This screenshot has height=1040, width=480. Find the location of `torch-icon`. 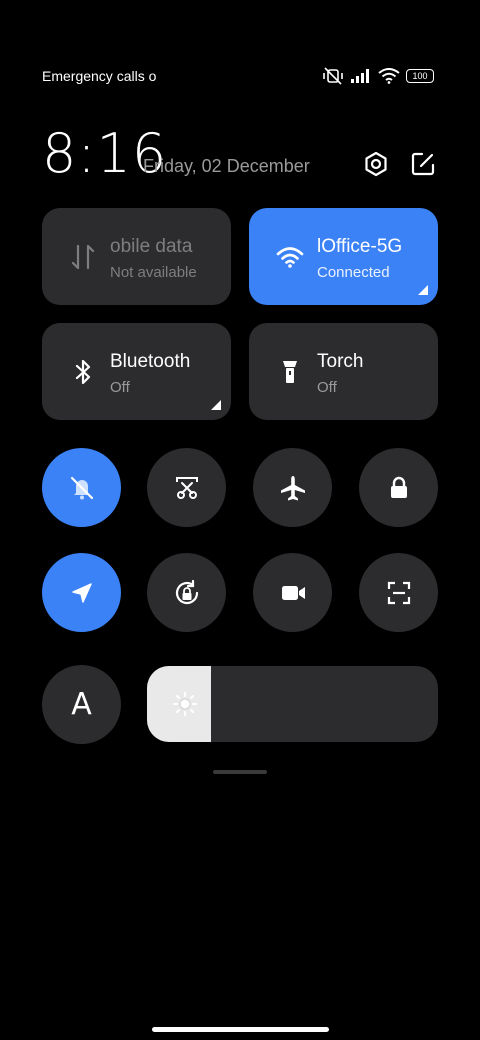

torch-icon is located at coordinates (290, 372).